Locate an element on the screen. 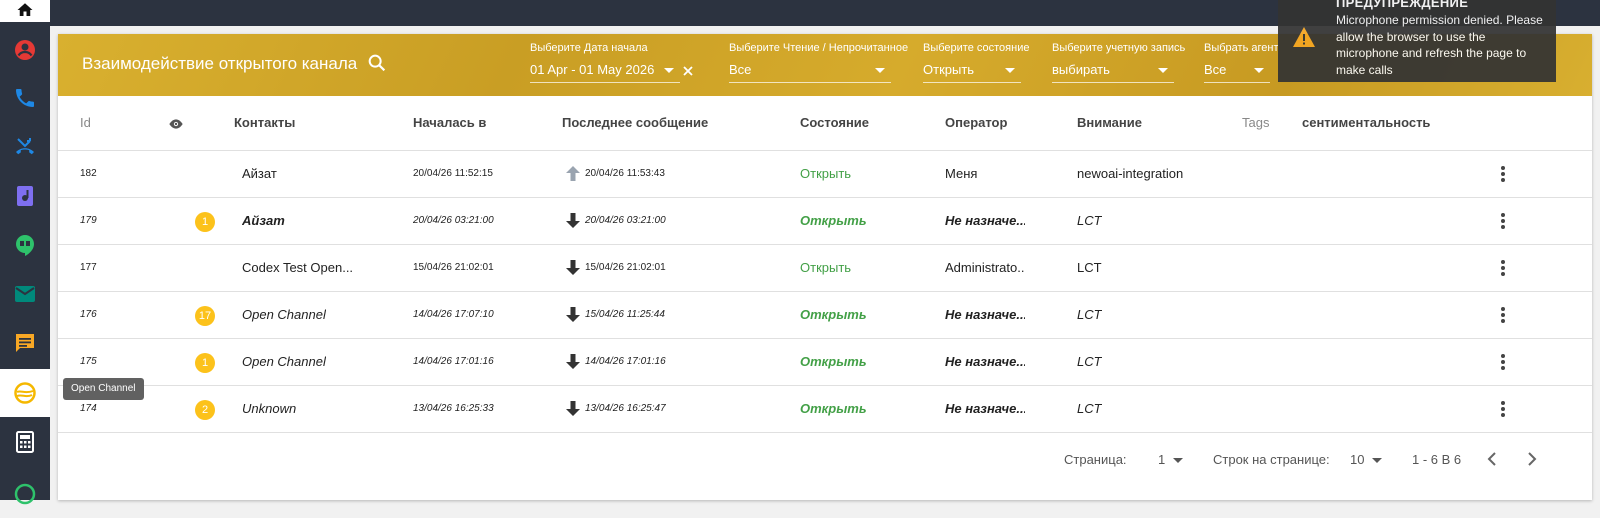  col-contacts: Контакты is located at coordinates (264, 122).